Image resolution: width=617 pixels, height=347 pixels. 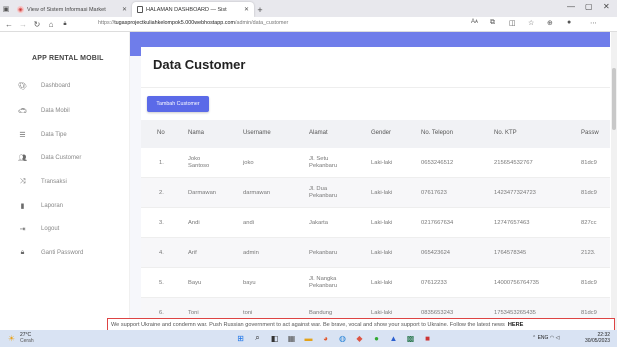 I want to click on sidebar-item-label: Data Mobil, so click(x=55, y=111).